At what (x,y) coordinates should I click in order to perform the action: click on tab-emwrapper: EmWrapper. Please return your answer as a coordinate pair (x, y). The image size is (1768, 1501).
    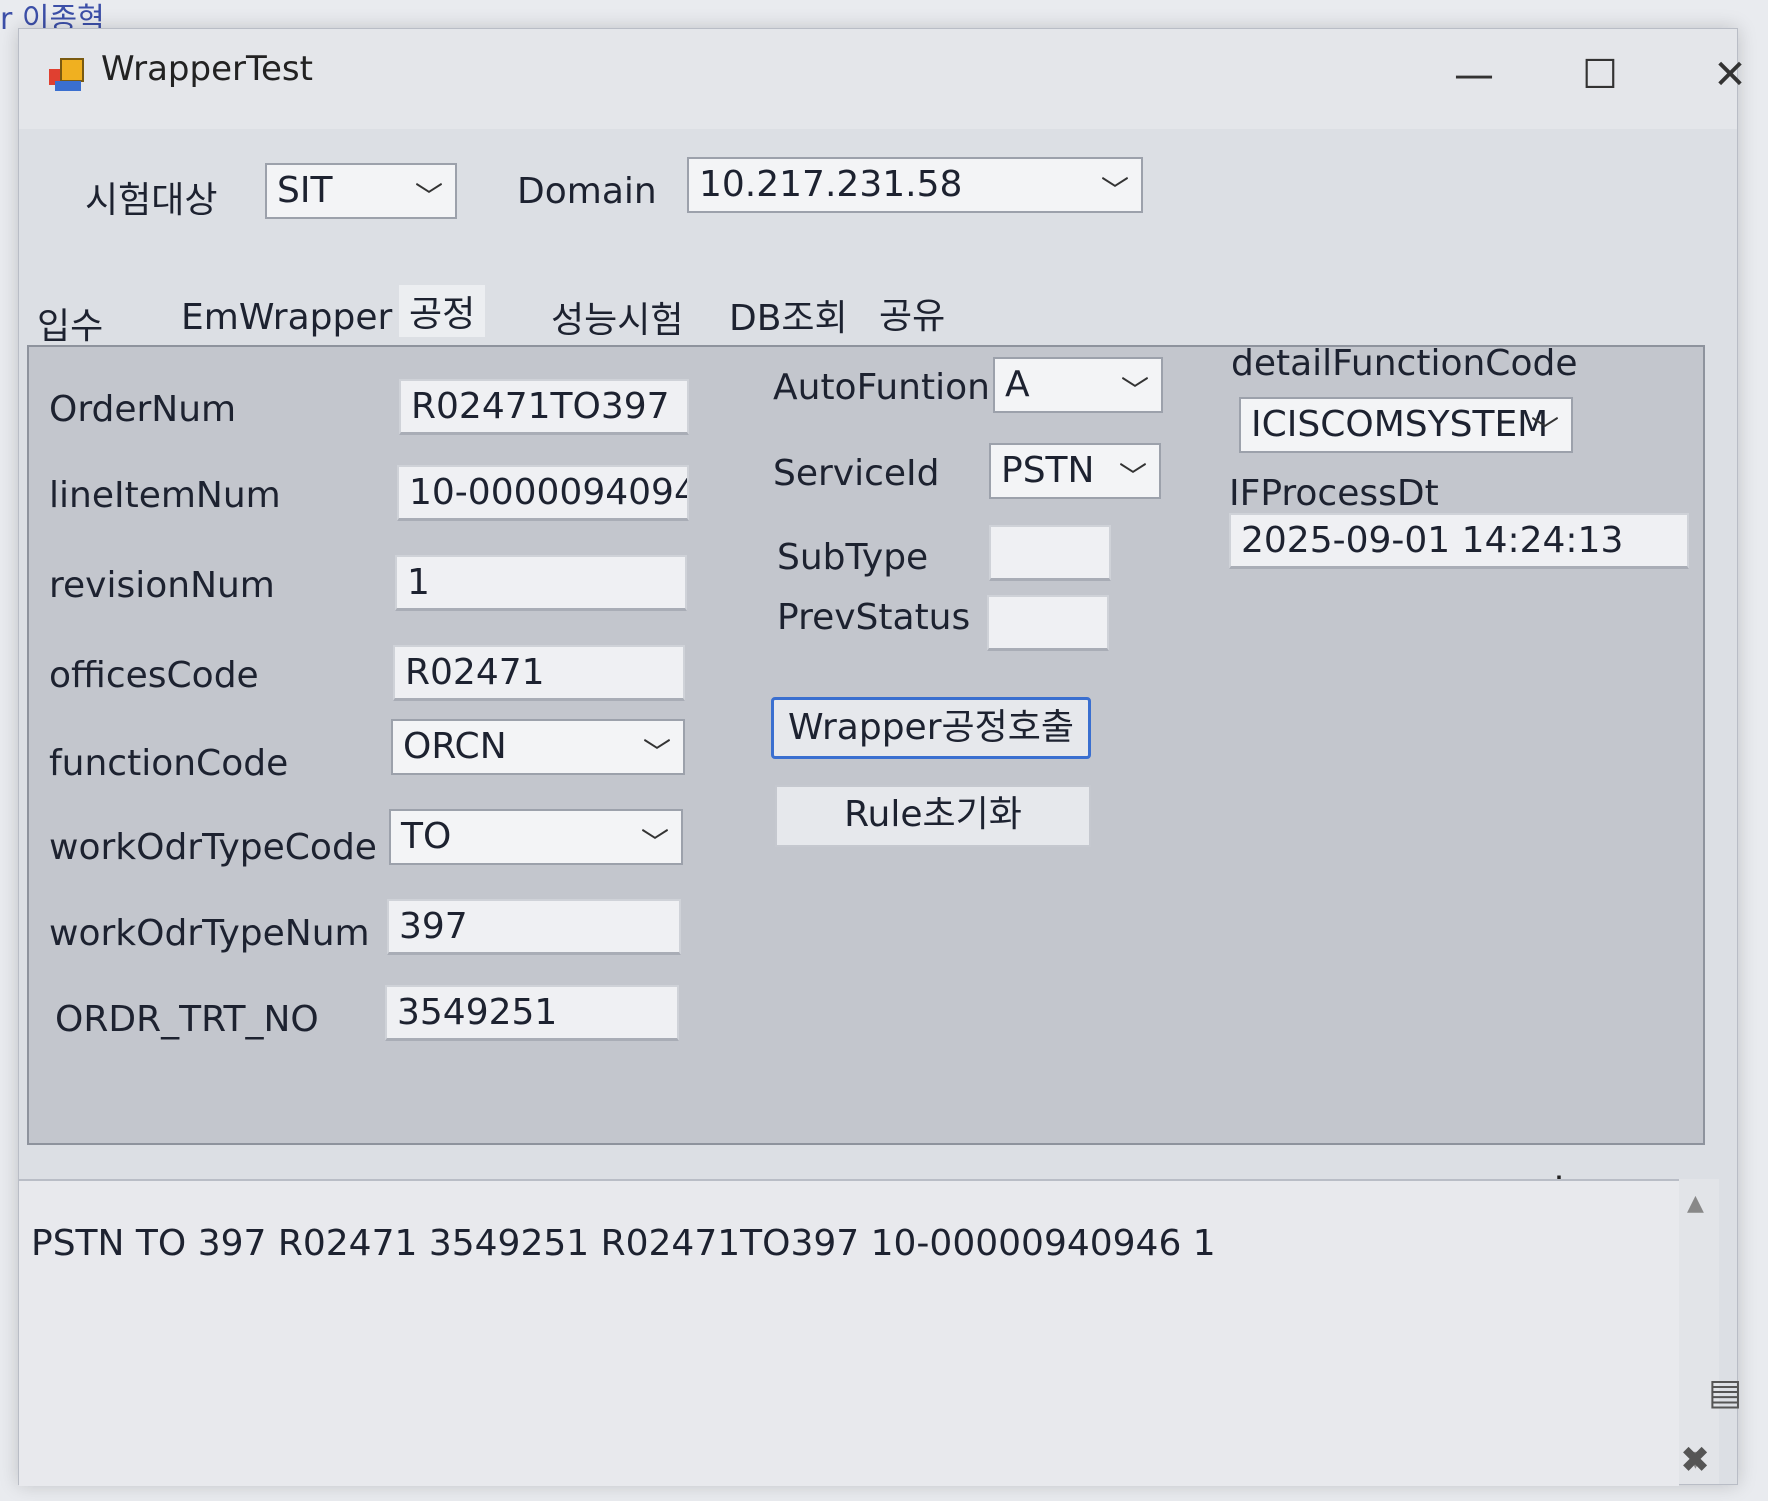
    Looking at the image, I should click on (286, 317).